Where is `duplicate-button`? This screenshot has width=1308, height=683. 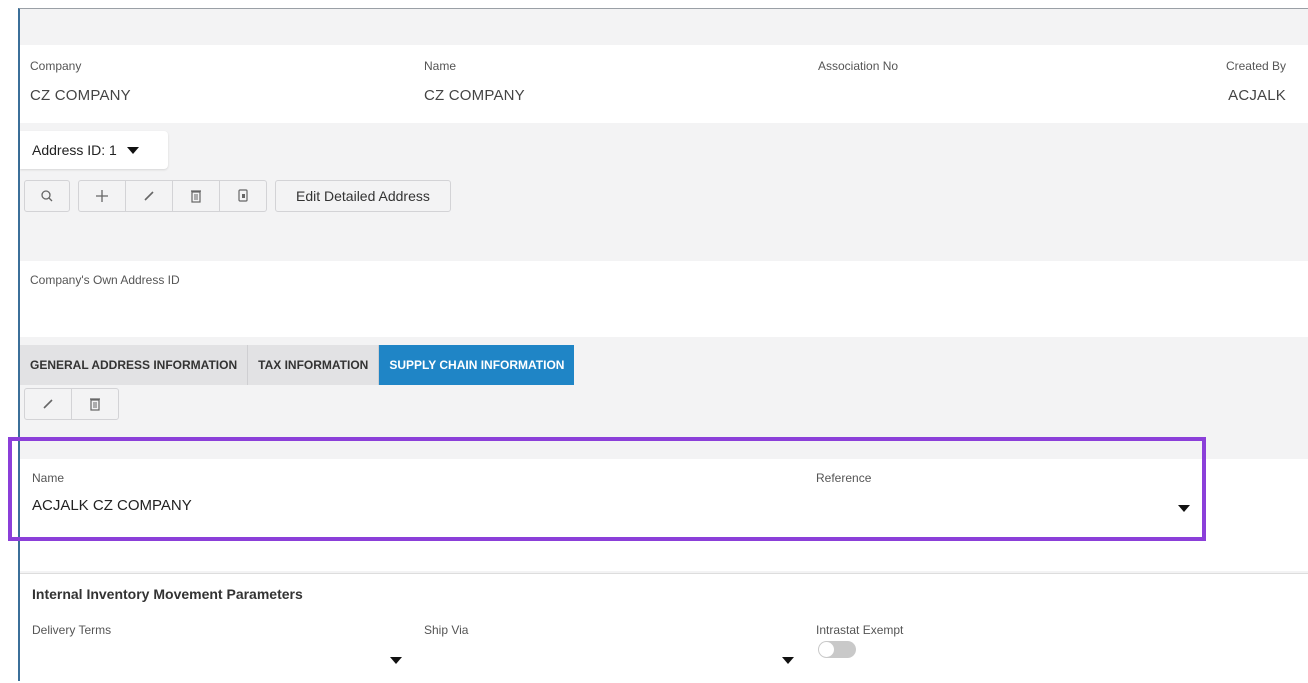 duplicate-button is located at coordinates (243, 196).